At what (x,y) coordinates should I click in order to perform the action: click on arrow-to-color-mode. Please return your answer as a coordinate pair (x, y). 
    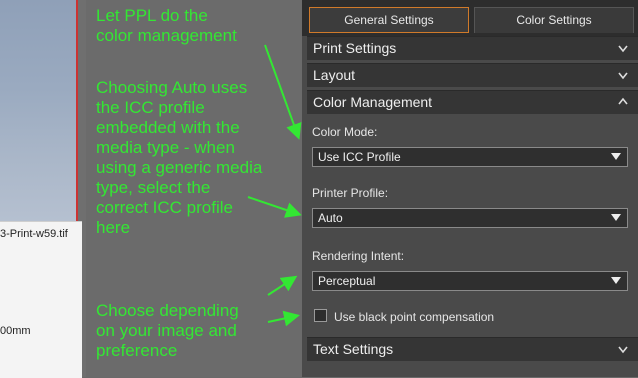
    Looking at the image, I should click on (283, 92).